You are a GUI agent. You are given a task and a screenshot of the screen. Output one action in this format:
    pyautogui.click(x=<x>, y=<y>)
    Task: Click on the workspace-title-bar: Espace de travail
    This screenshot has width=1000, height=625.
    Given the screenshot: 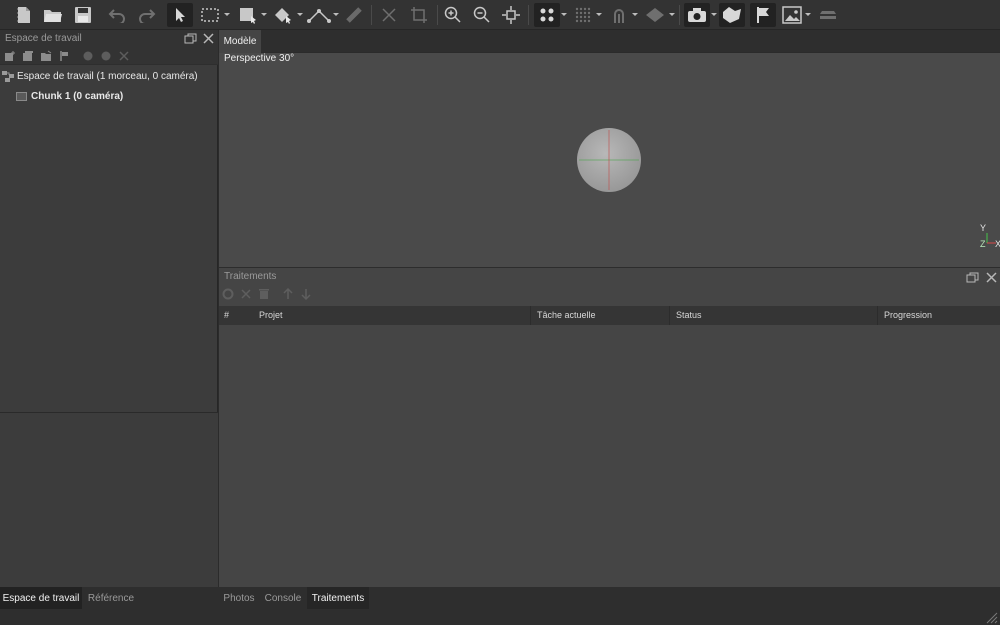 What is the action you would take?
    pyautogui.click(x=109, y=38)
    